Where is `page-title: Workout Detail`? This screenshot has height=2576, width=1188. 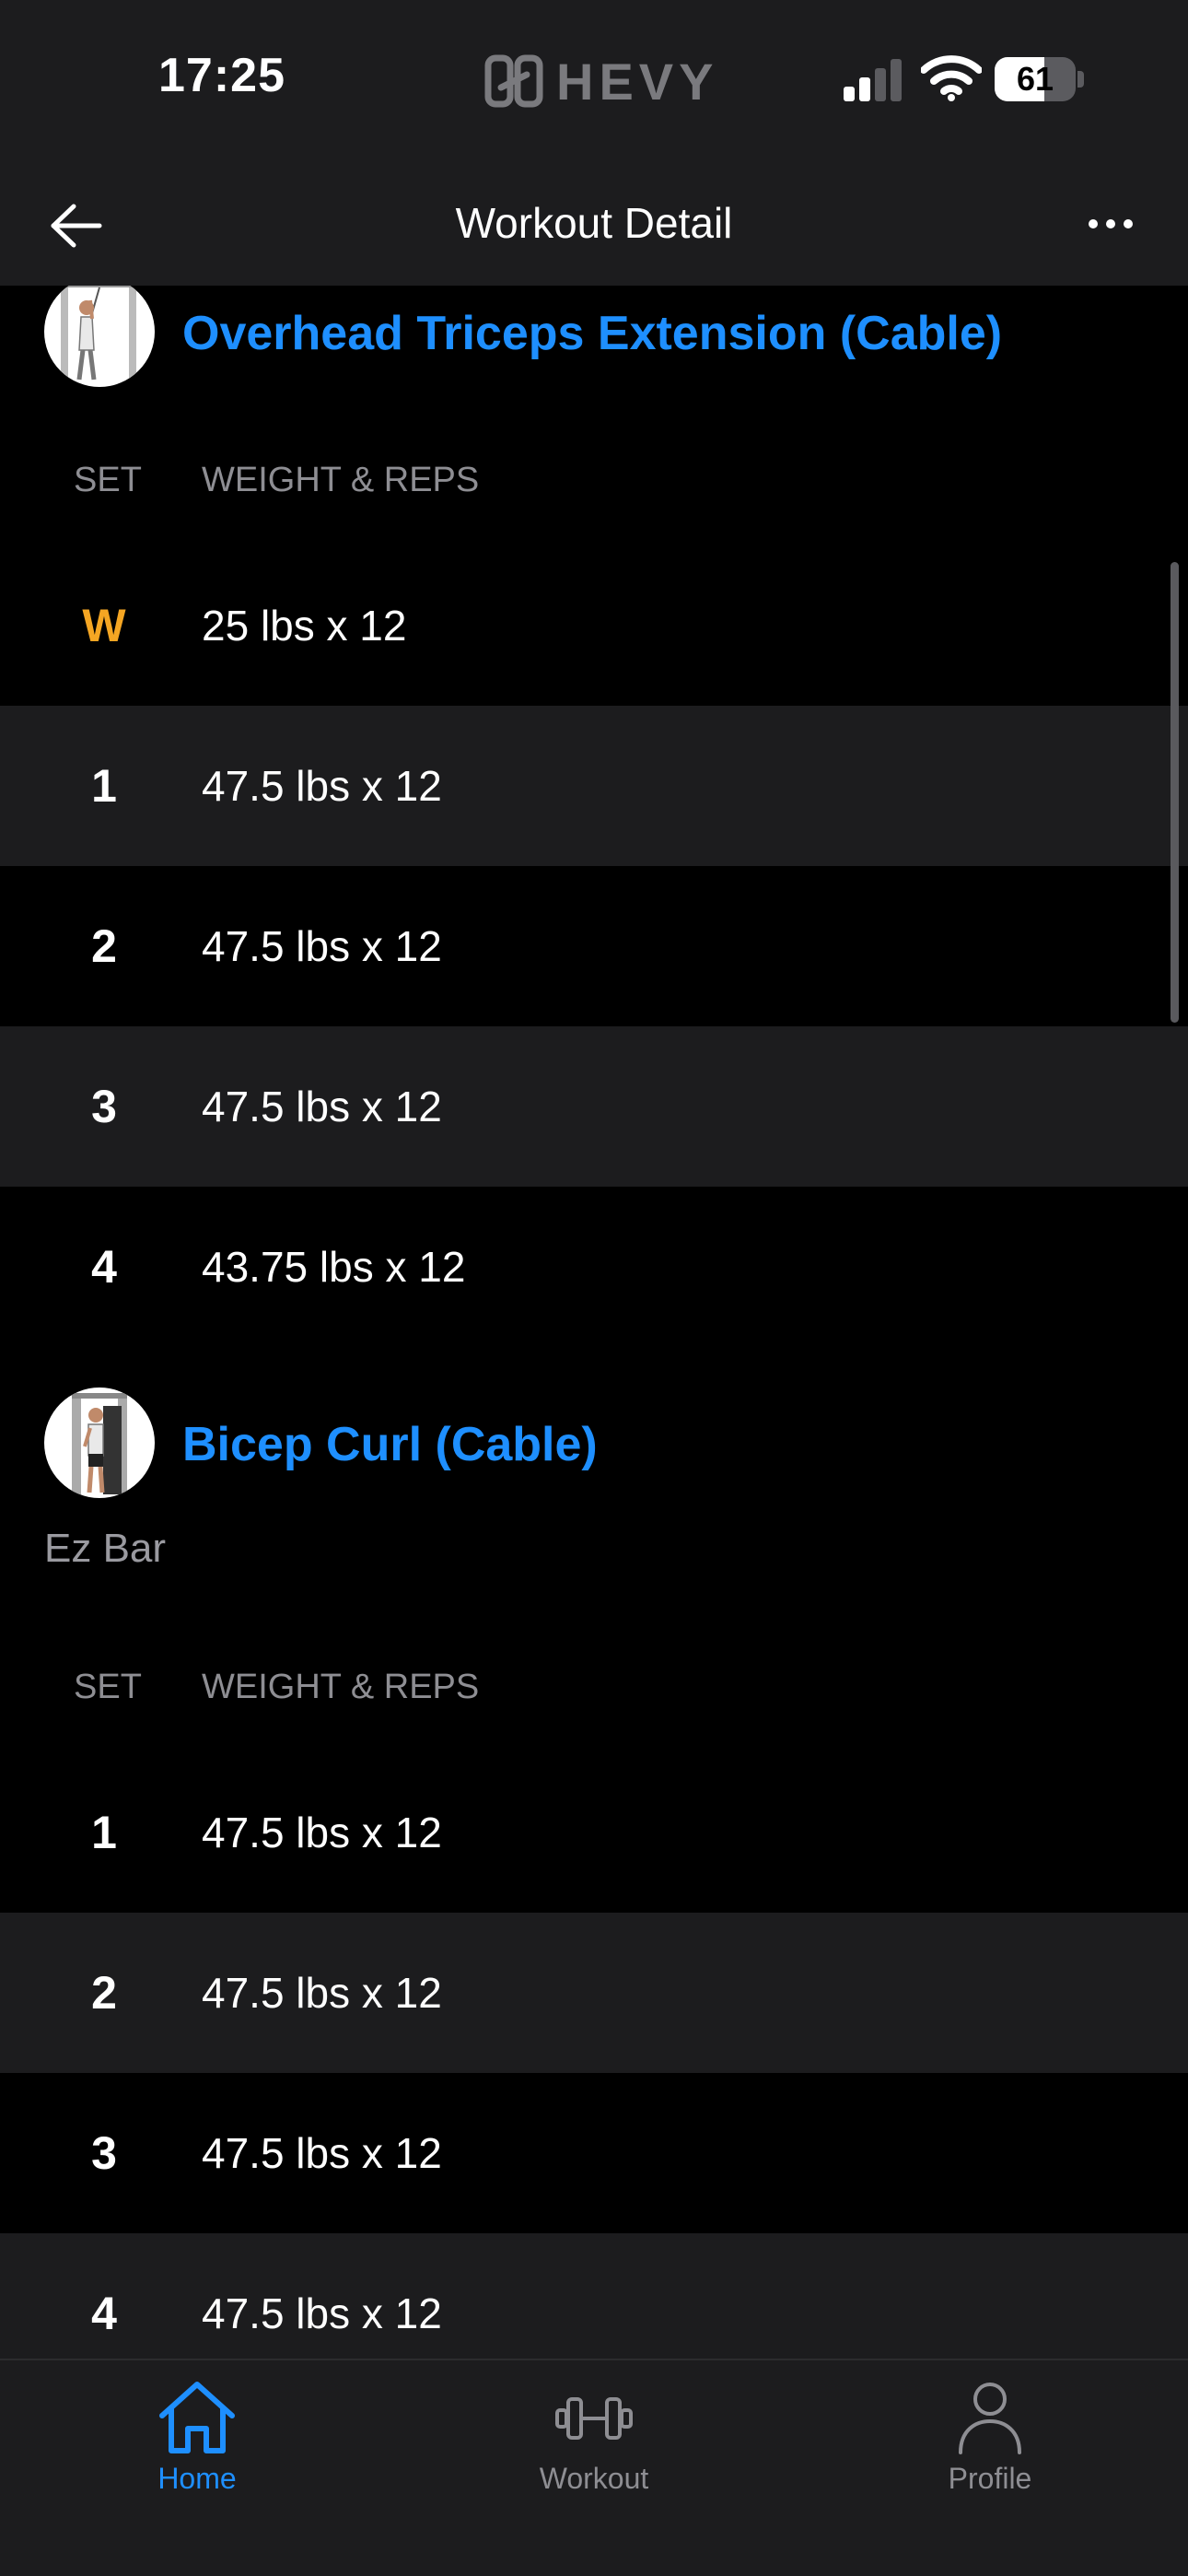
page-title: Workout Detail is located at coordinates (594, 223).